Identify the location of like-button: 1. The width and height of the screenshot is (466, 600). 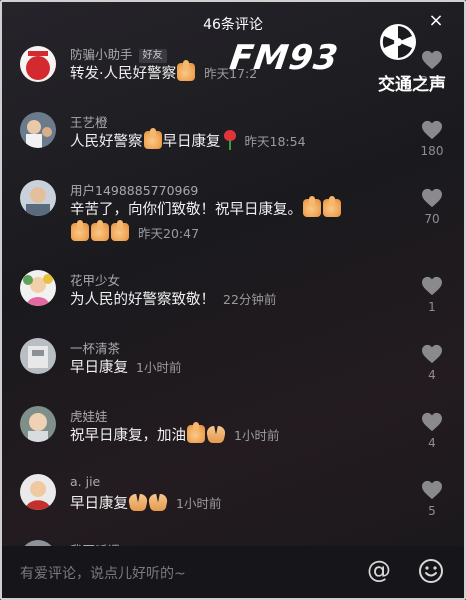
(432, 295).